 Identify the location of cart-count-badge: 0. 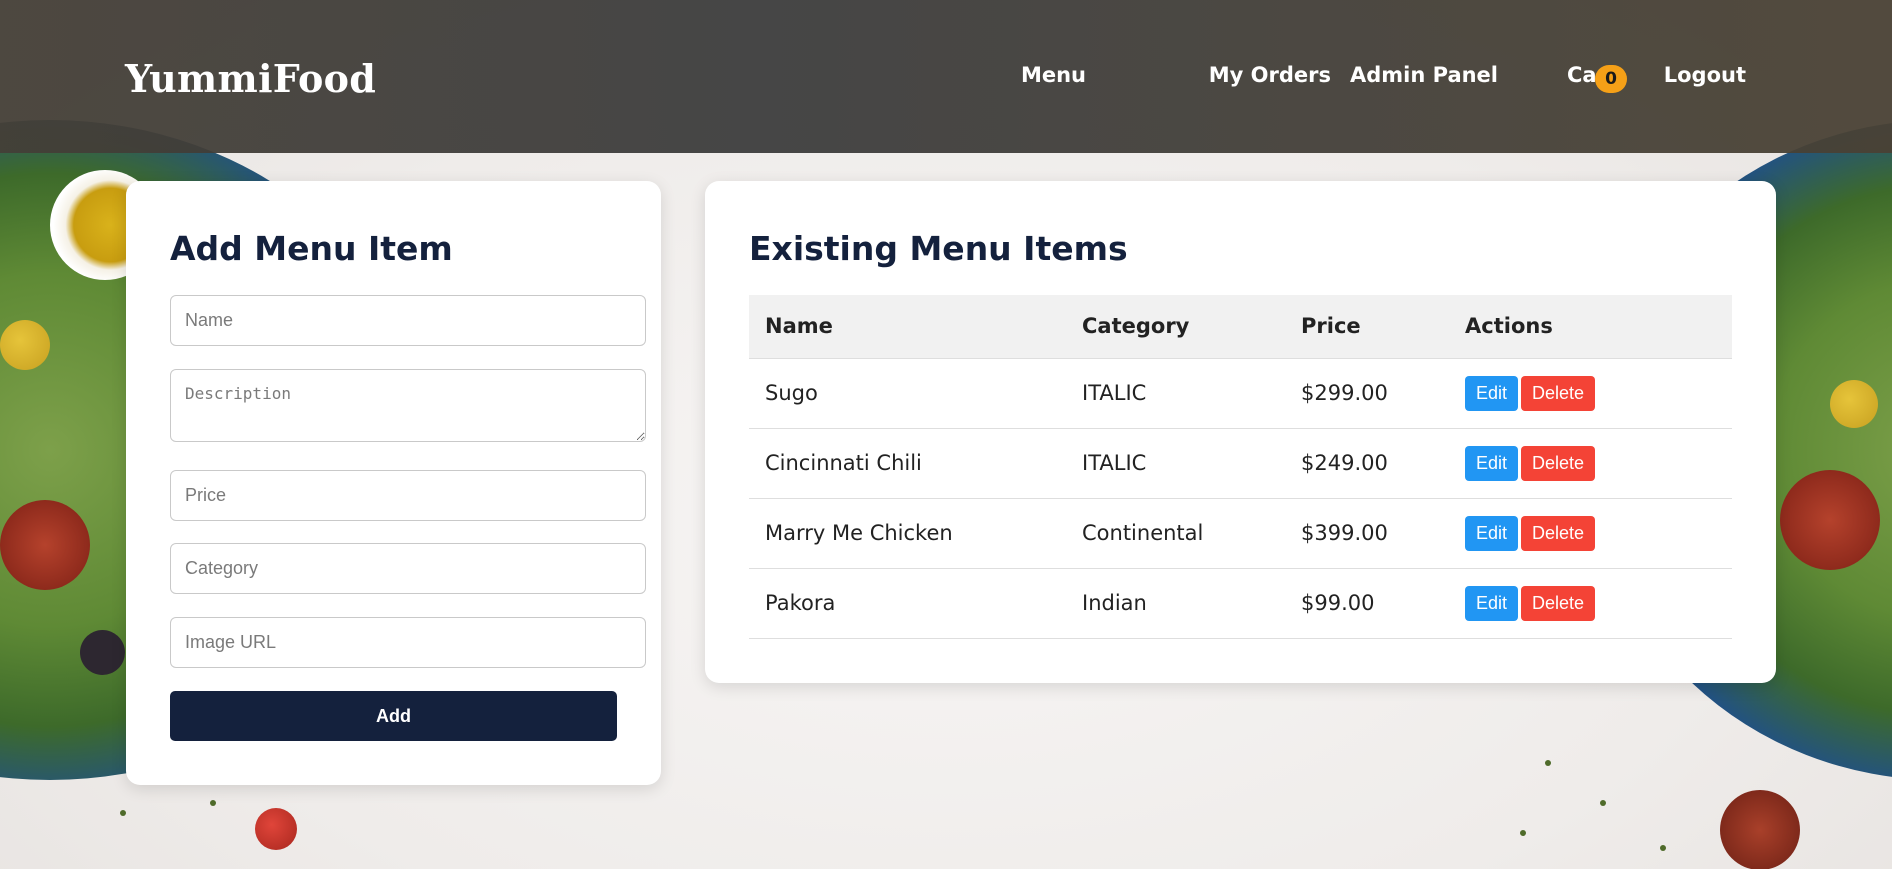
(1611, 79).